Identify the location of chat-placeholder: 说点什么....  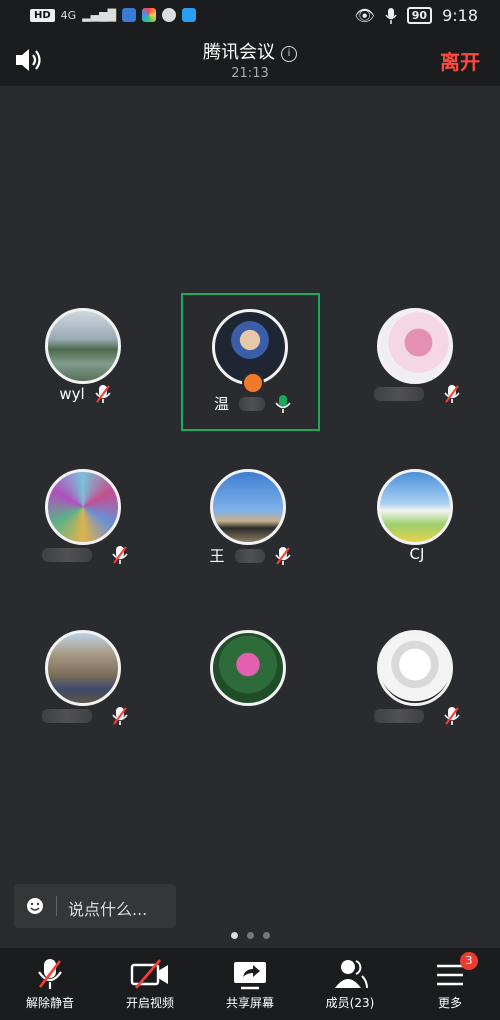
(108, 909).